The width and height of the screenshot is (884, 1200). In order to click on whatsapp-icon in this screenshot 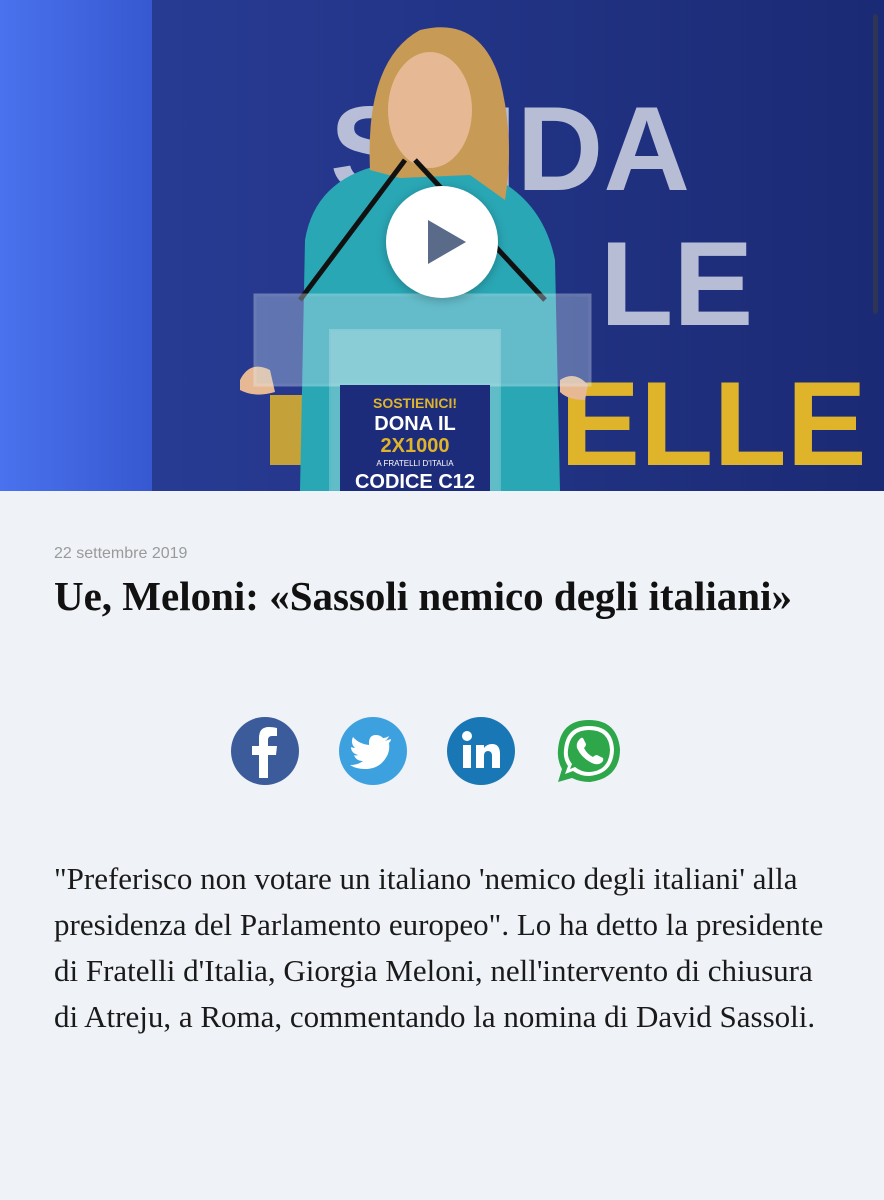, I will do `click(588, 751)`.